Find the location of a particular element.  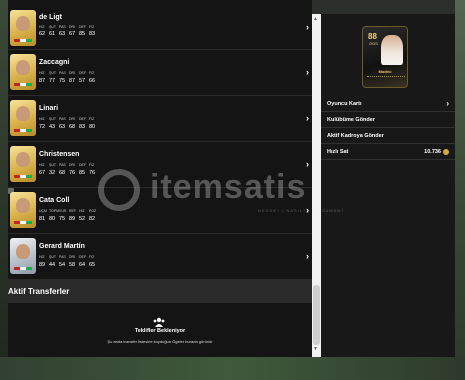

stat-headers: UÇM TOPM VUR REF HIZ POZ is located at coordinates (69, 211).